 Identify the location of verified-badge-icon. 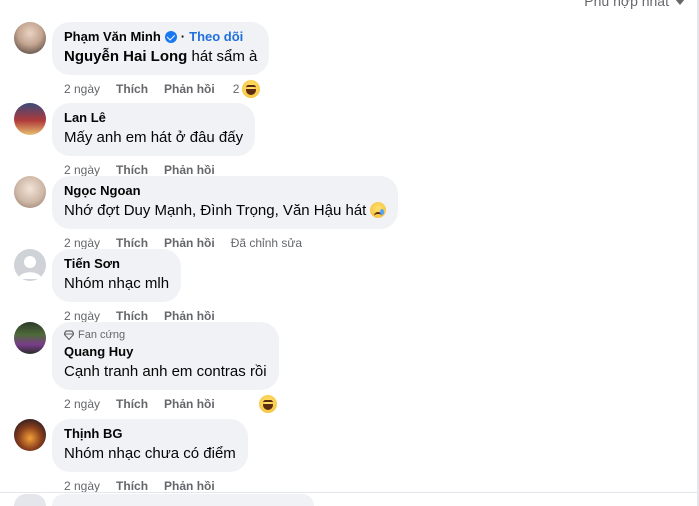
(170, 37).